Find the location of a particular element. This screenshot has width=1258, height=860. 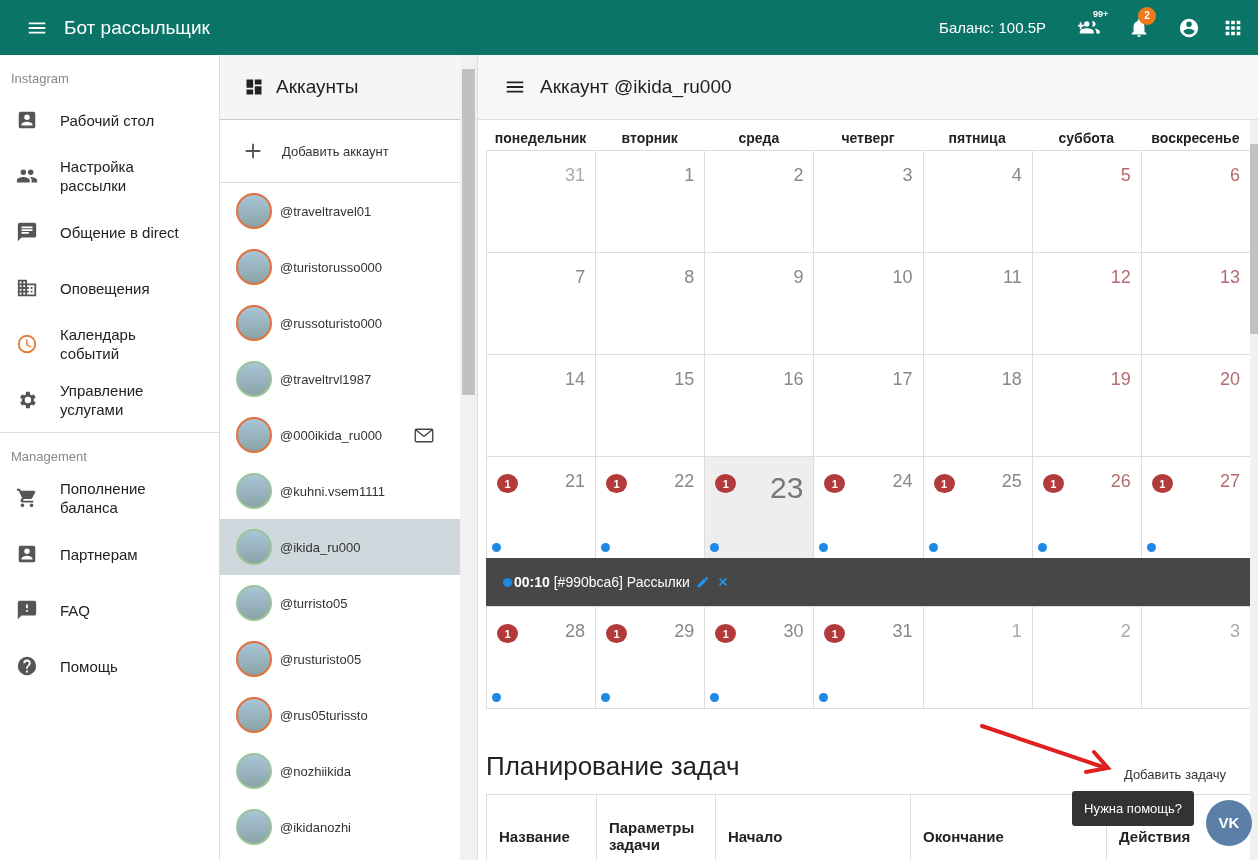

section-title: Планирование задач is located at coordinates (613, 766).